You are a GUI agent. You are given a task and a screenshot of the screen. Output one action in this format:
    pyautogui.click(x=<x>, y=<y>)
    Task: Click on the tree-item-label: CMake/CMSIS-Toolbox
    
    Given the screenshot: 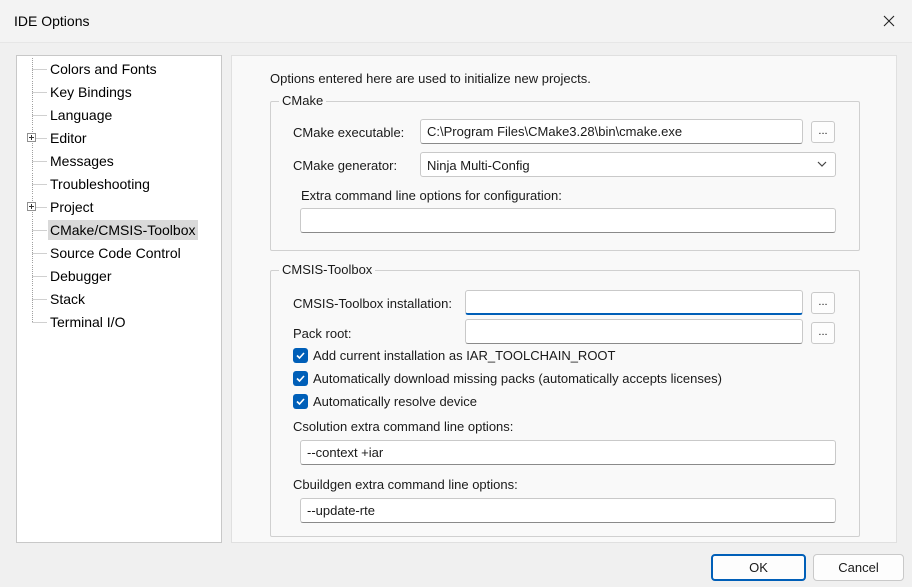 What is the action you would take?
    pyautogui.click(x=123, y=230)
    